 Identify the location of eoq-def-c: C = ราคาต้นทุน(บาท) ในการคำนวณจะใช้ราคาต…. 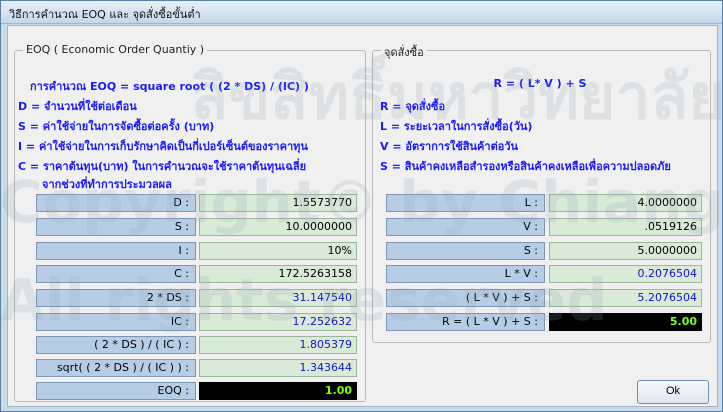
(162, 166).